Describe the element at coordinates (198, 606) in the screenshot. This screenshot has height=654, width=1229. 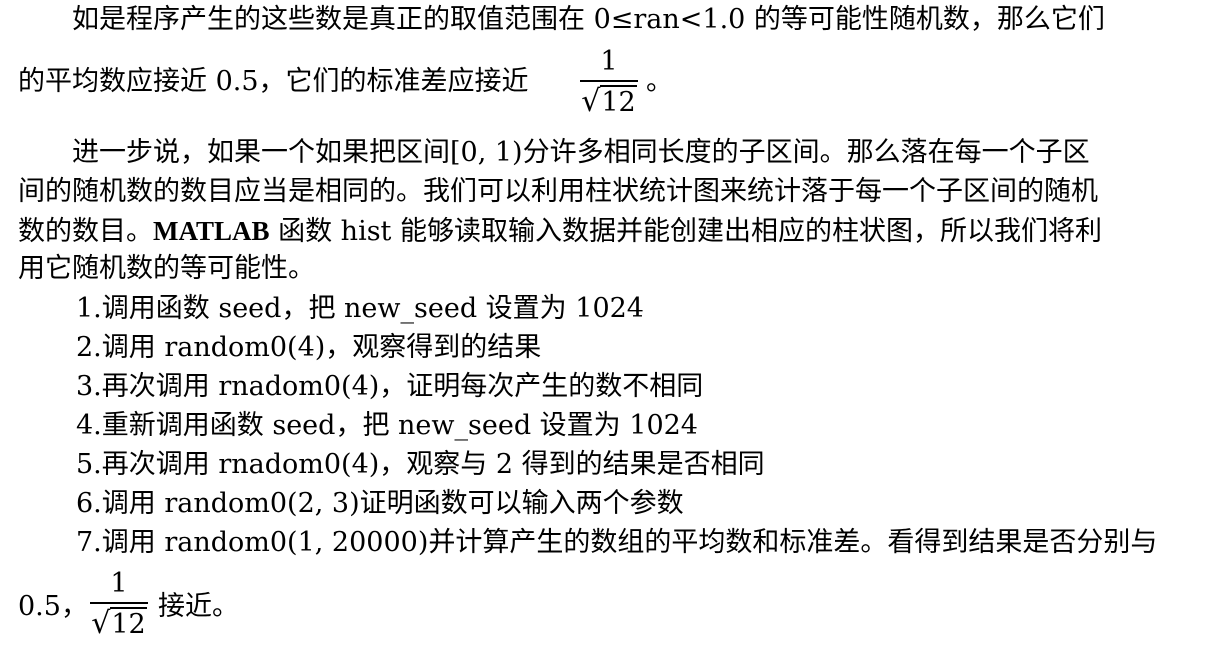
I see `last-line-post: 接近。` at that location.